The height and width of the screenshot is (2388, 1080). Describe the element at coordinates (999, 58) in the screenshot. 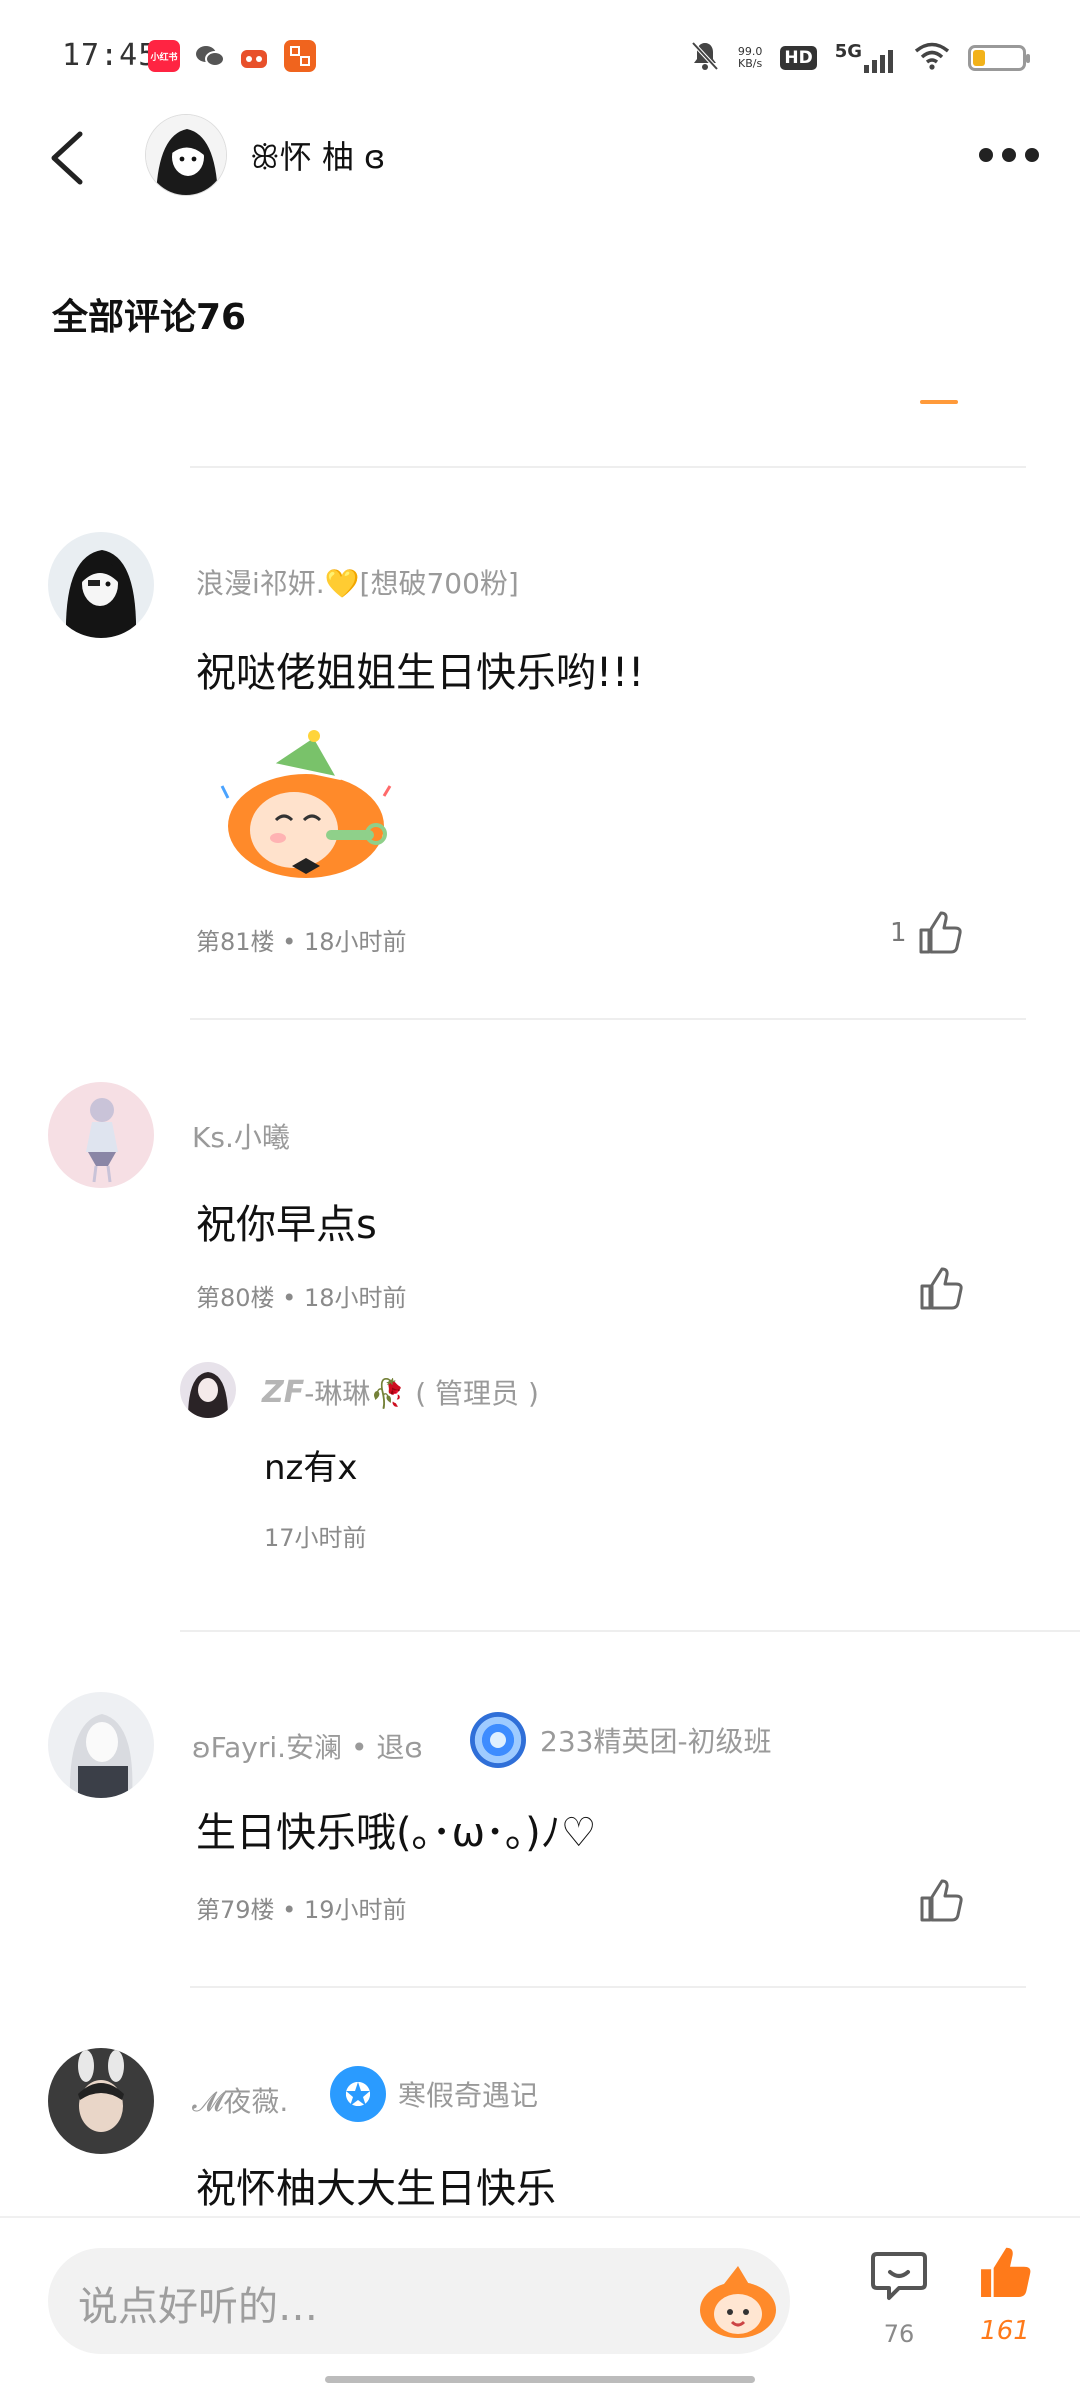

I see `battery-icon` at that location.